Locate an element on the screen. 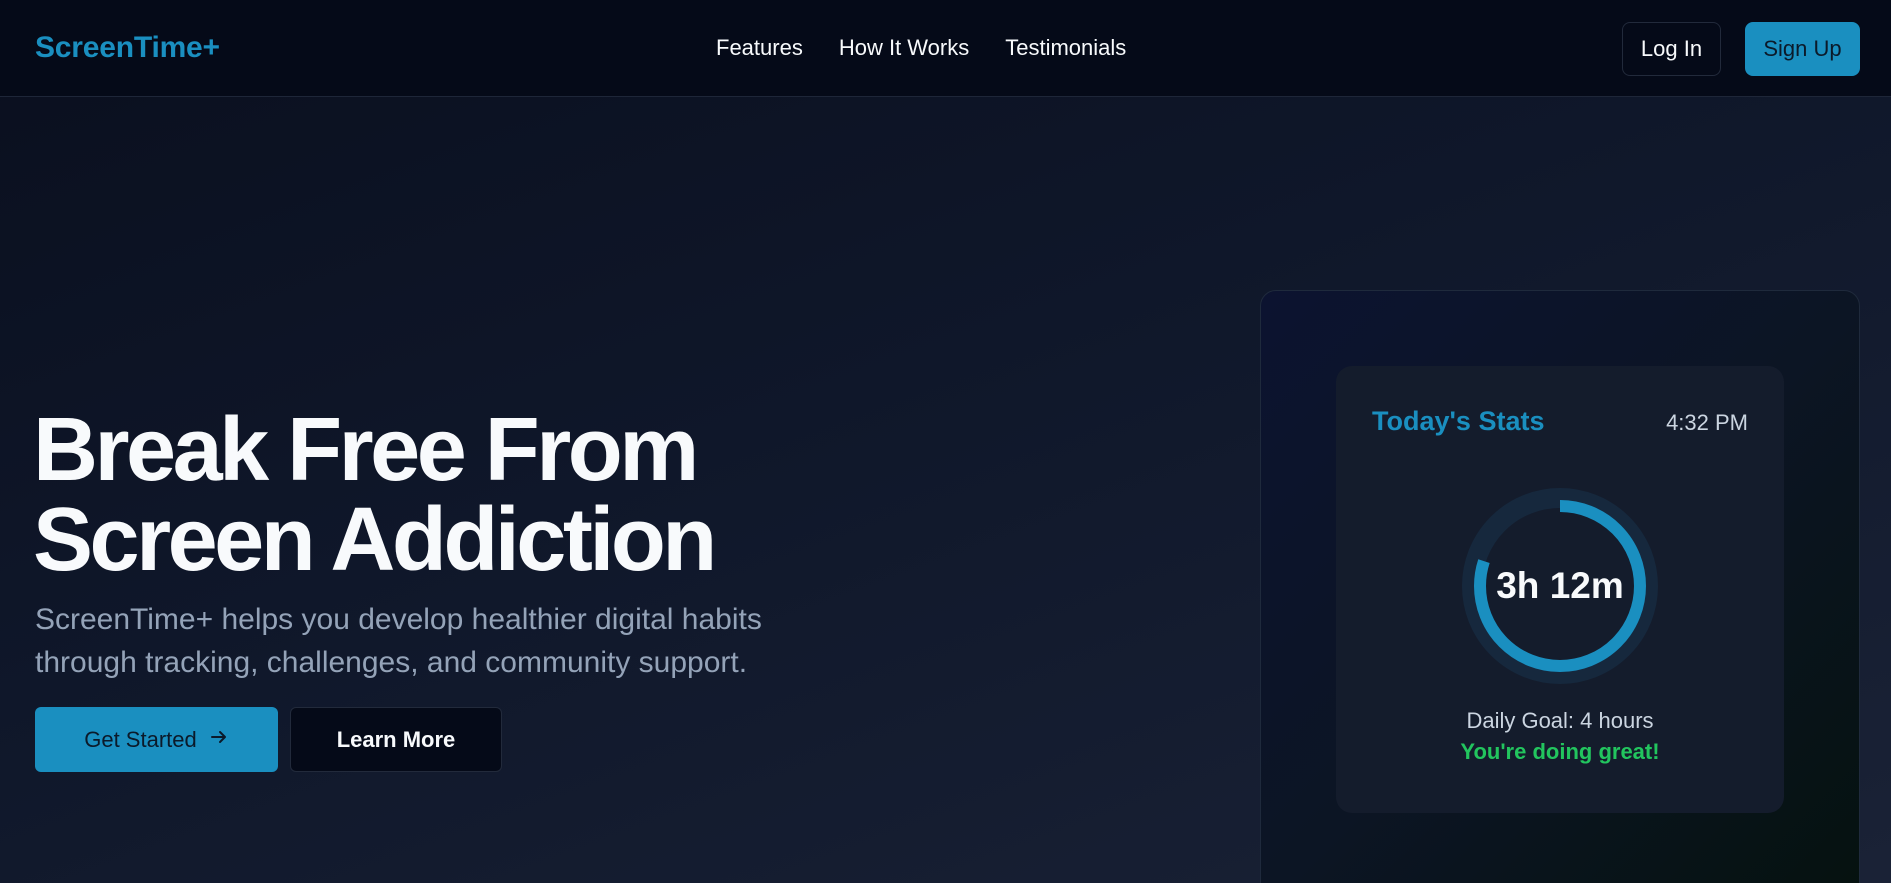 The image size is (1891, 883). arrow-right-icon is located at coordinates (219, 740).